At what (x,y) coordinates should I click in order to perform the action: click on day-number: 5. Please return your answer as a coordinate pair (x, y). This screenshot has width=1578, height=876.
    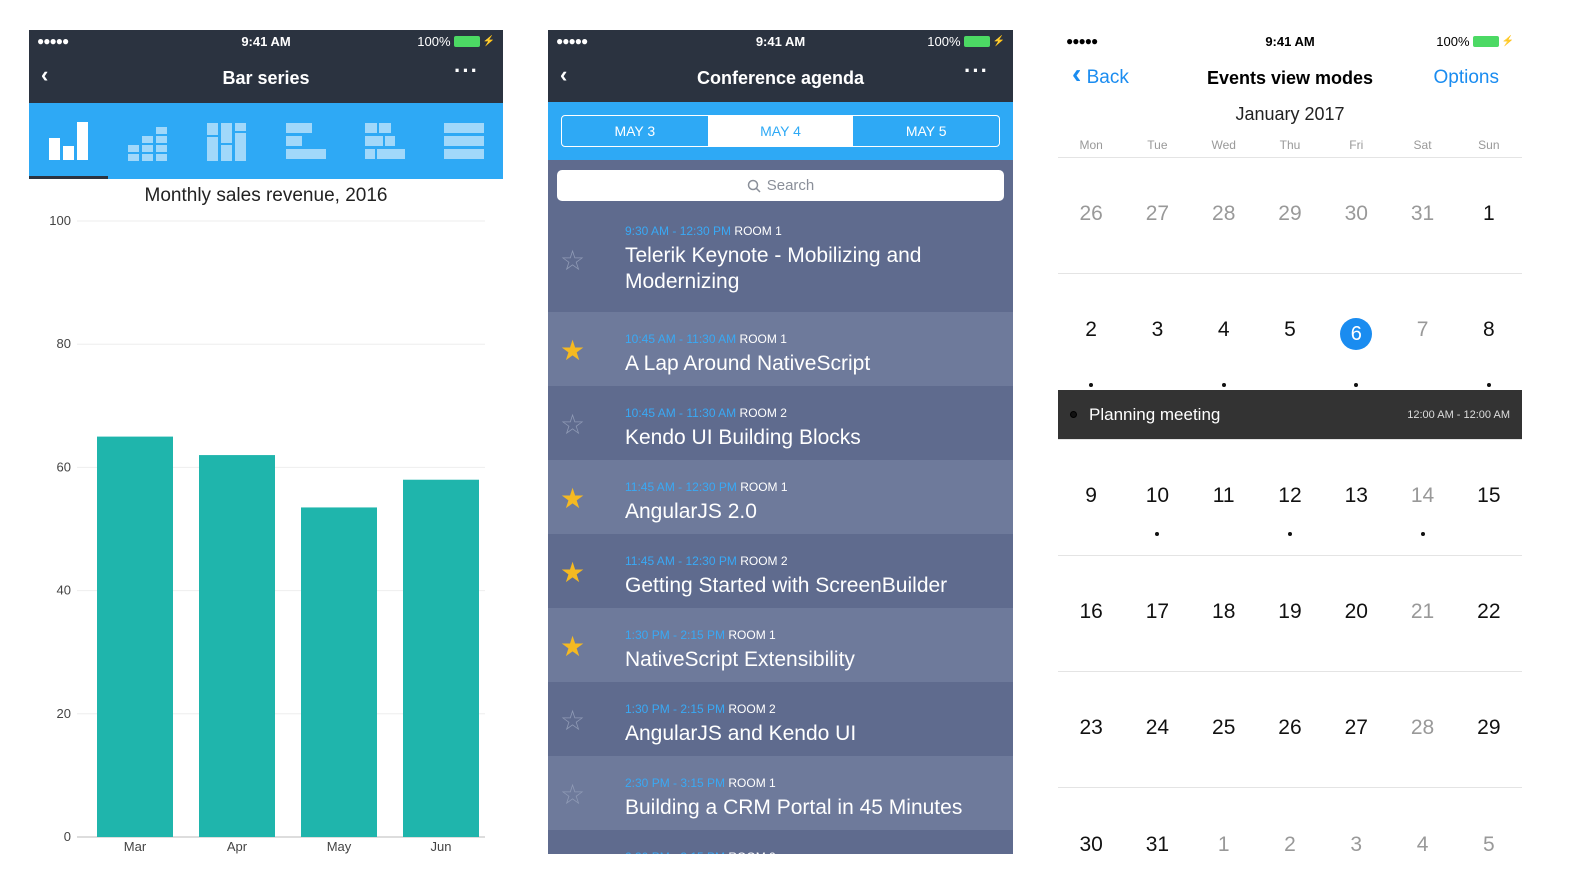
    Looking at the image, I should click on (1488, 843).